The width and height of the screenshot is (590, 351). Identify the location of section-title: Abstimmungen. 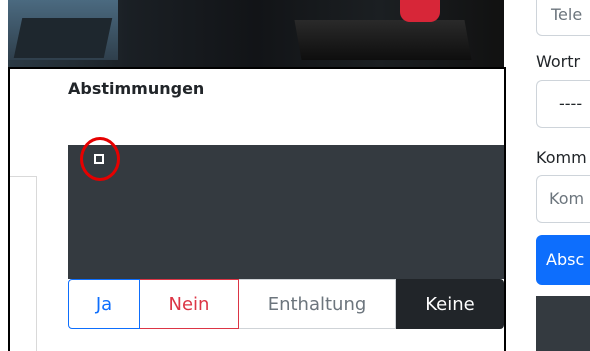
(136, 88).